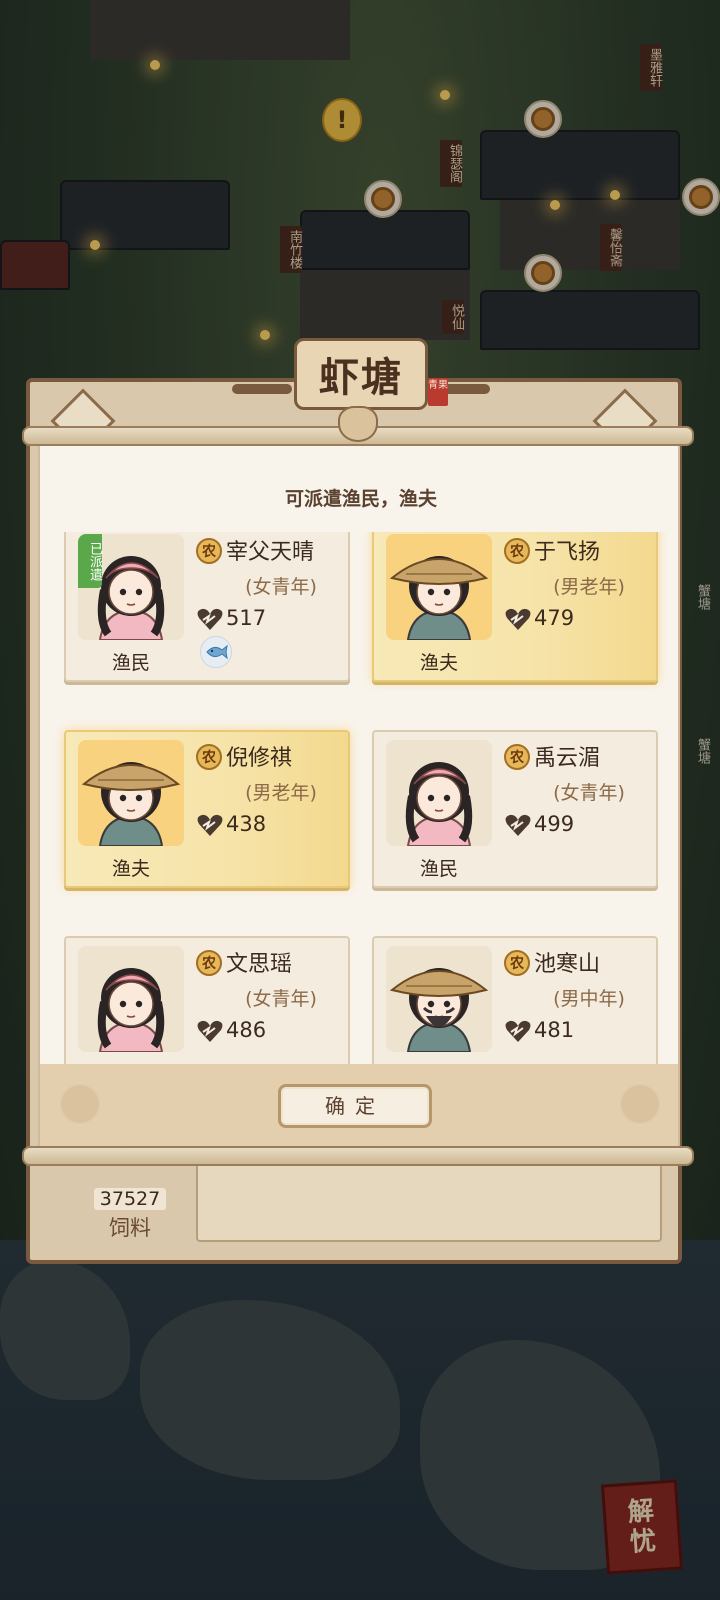  Describe the element at coordinates (216, 652) in the screenshot. I see `fish-skill-icon` at that location.